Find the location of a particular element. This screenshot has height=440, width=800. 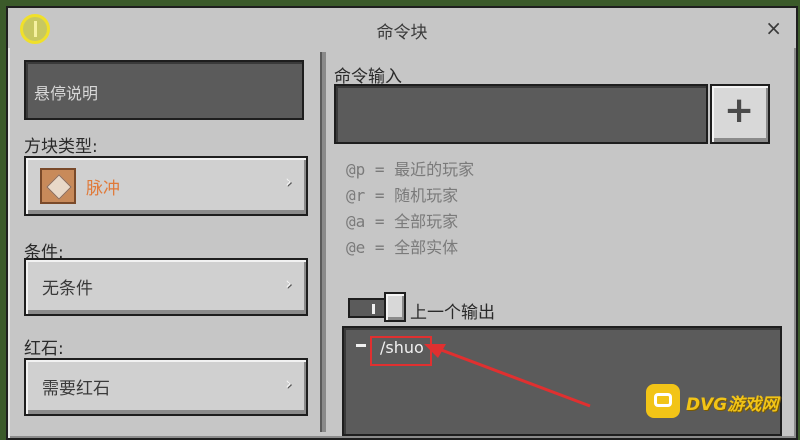

watermark-text: DVG游戏网 is located at coordinates (732, 405).